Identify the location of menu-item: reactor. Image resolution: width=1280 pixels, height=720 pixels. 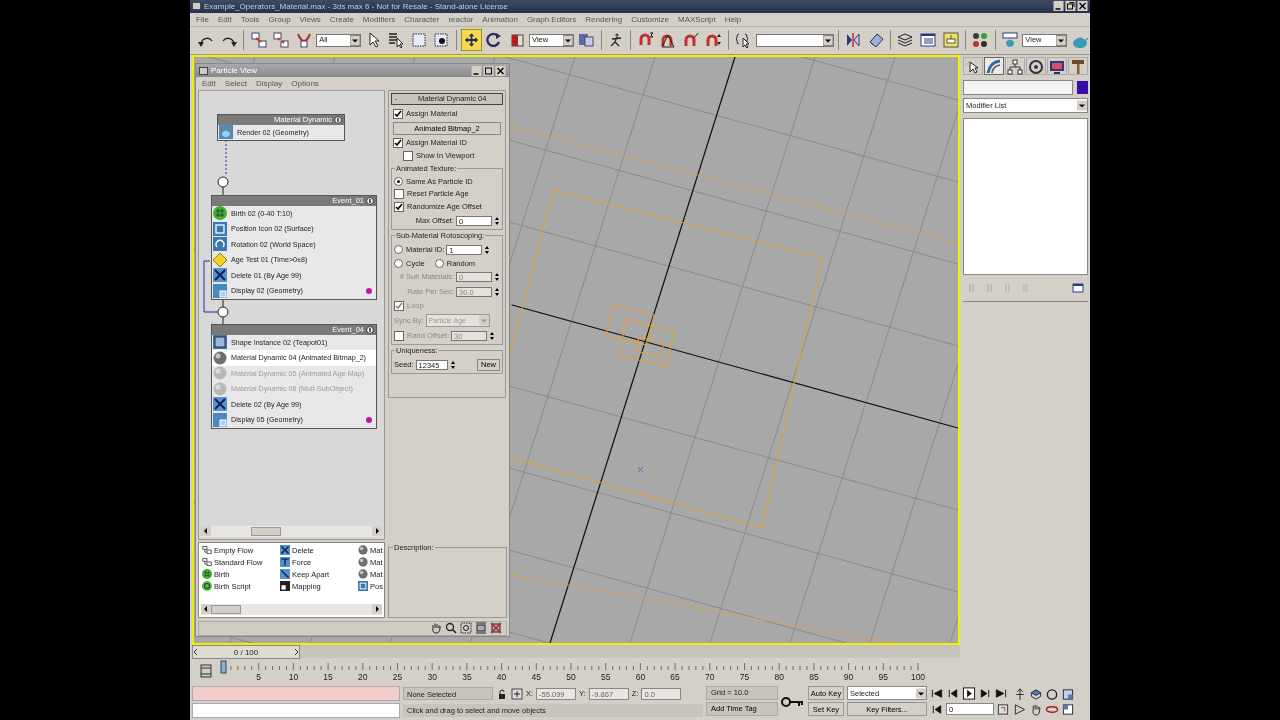
(461, 19).